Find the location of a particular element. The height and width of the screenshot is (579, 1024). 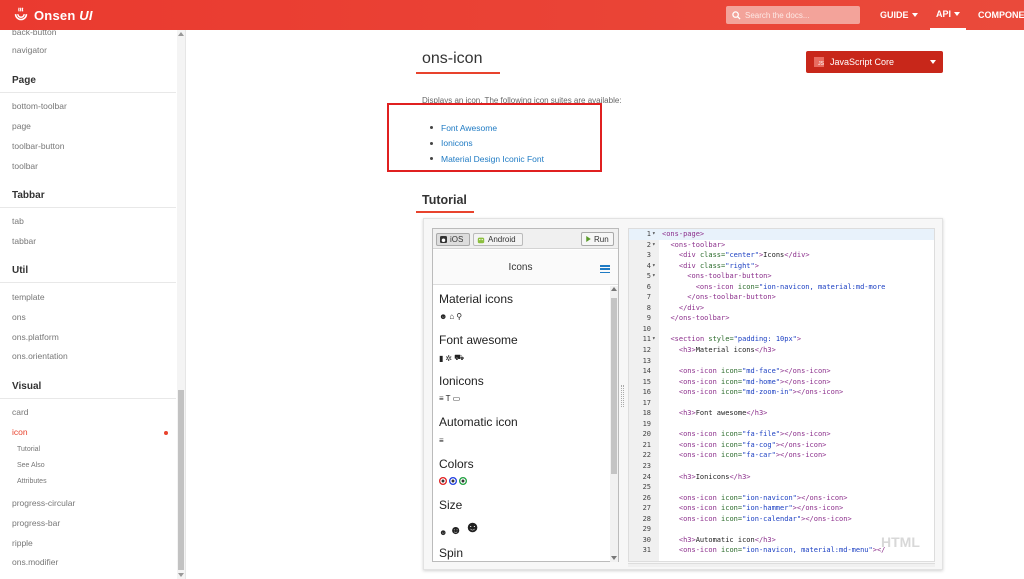

code-line: 19 is located at coordinates (781, 424).